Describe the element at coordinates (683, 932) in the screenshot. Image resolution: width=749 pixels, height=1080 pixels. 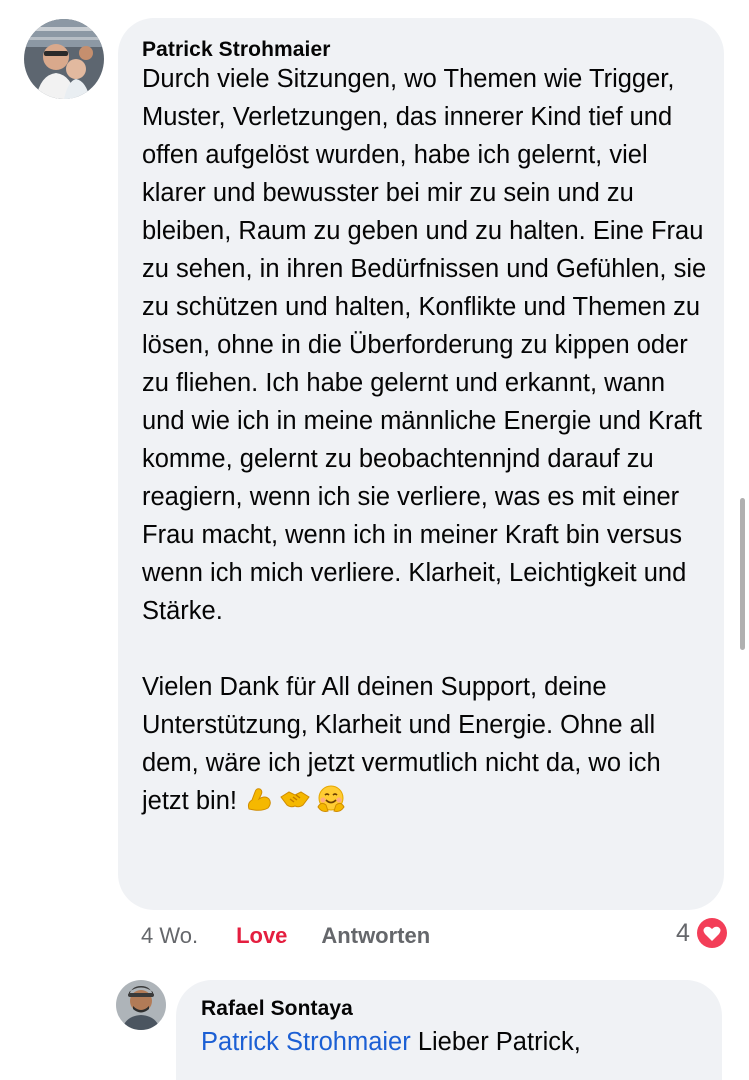
I see `reaction-count: 4` at that location.